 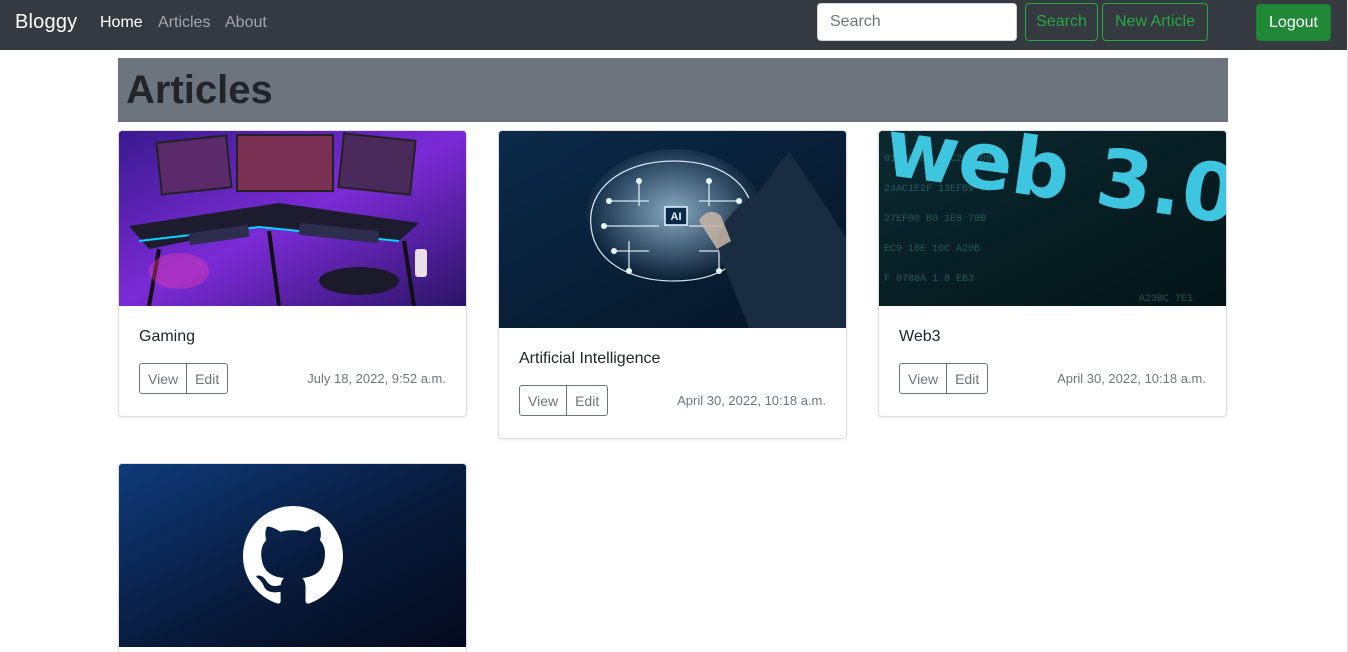 I want to click on svg-text: F 8788A 1 8 EB3, so click(x=929, y=279).